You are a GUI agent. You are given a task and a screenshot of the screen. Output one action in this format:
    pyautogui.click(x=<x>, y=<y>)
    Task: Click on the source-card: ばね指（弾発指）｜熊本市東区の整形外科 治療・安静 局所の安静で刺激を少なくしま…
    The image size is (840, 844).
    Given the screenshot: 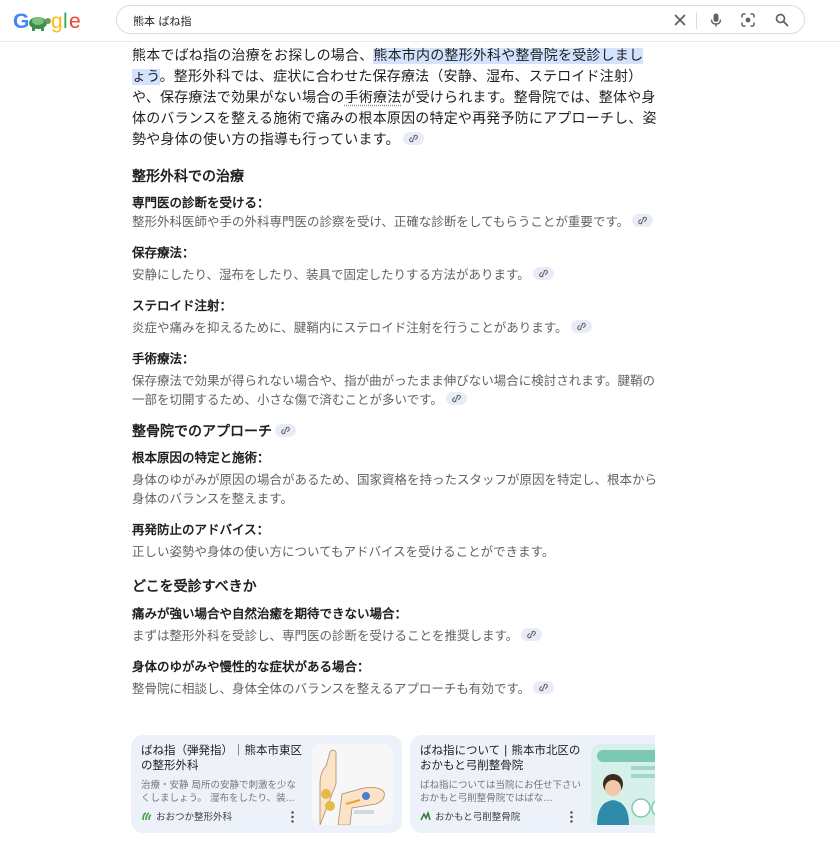 What is the action you would take?
    pyautogui.click(x=266, y=784)
    